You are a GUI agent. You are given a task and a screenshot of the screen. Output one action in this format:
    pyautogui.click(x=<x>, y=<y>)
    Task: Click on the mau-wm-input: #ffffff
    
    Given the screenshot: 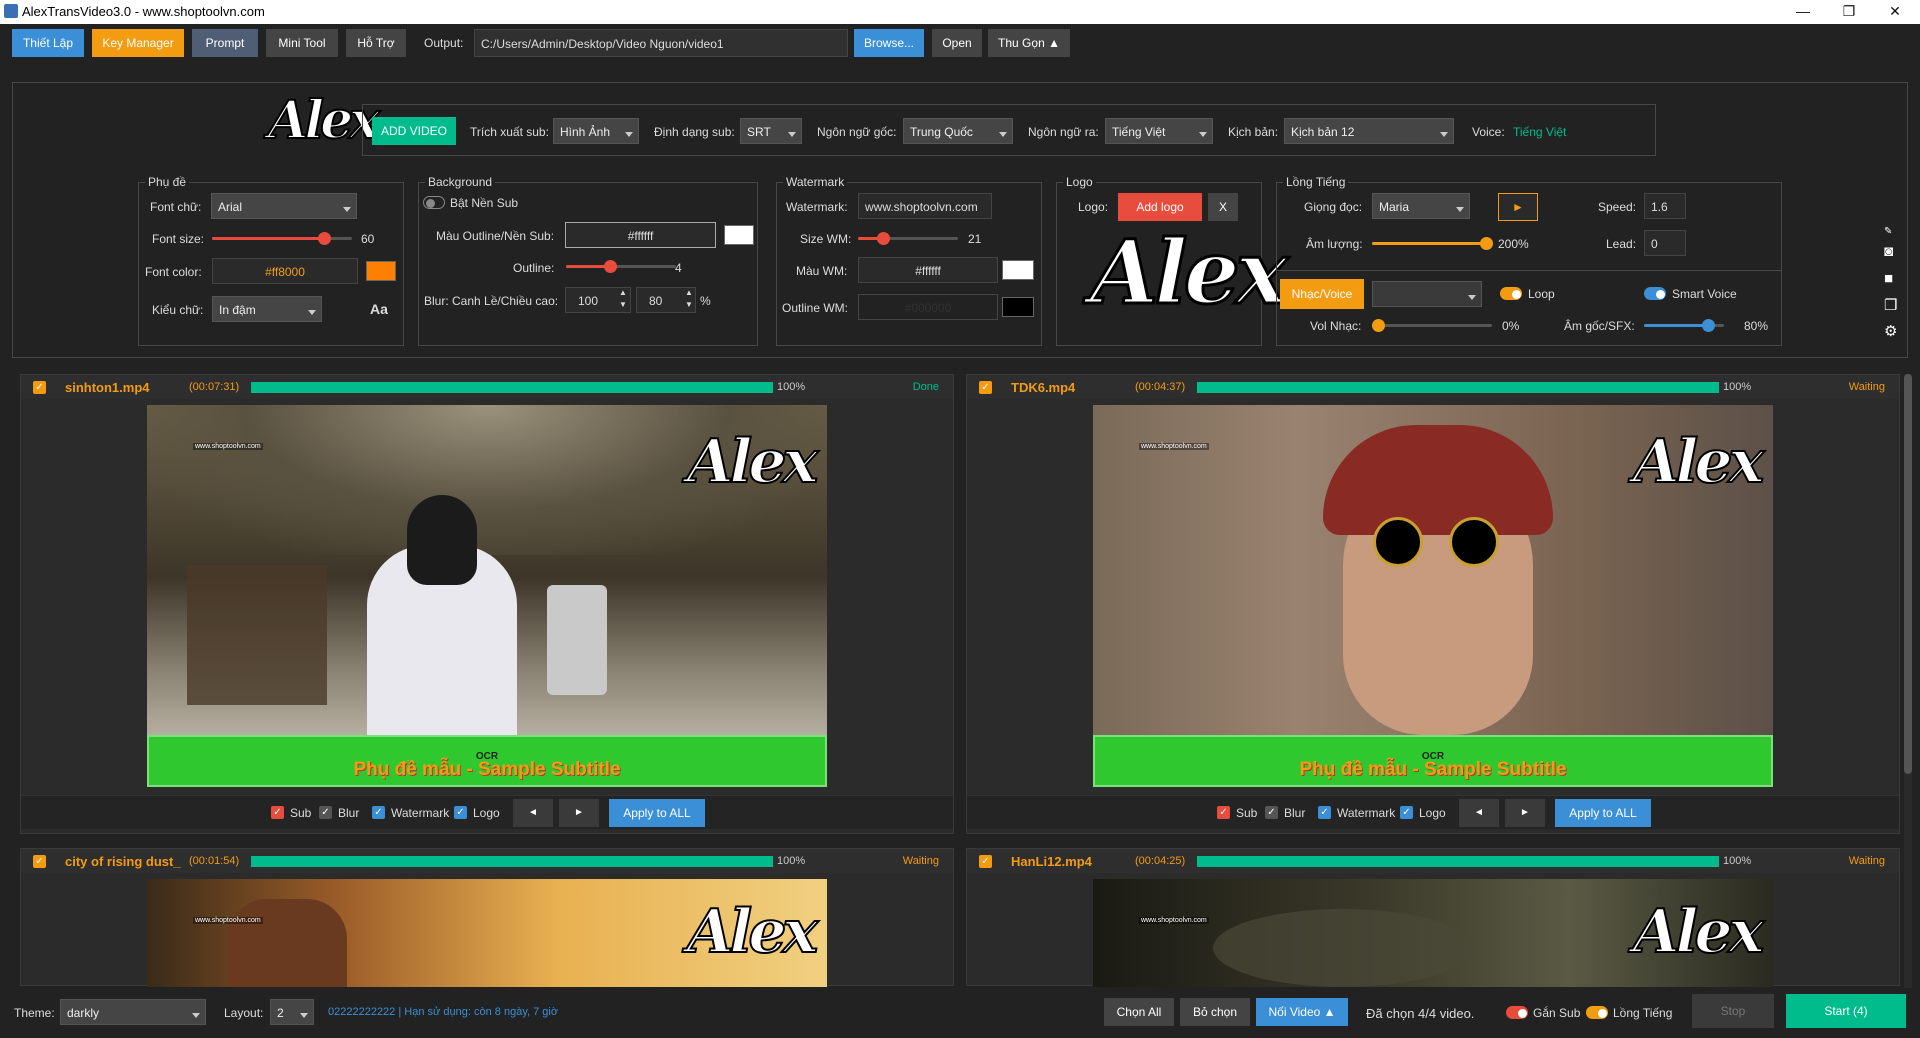 What is the action you would take?
    pyautogui.click(x=928, y=270)
    